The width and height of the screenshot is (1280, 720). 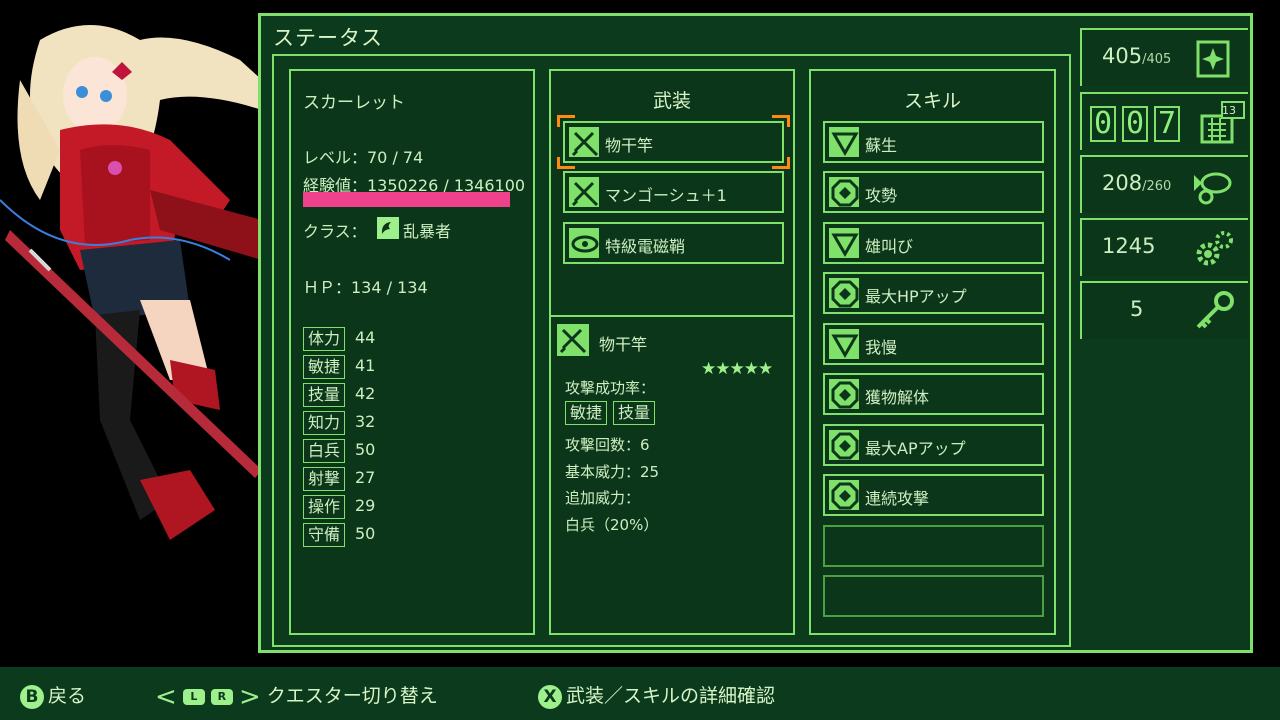 I want to click on weapons-header: 武装, so click(x=671, y=101).